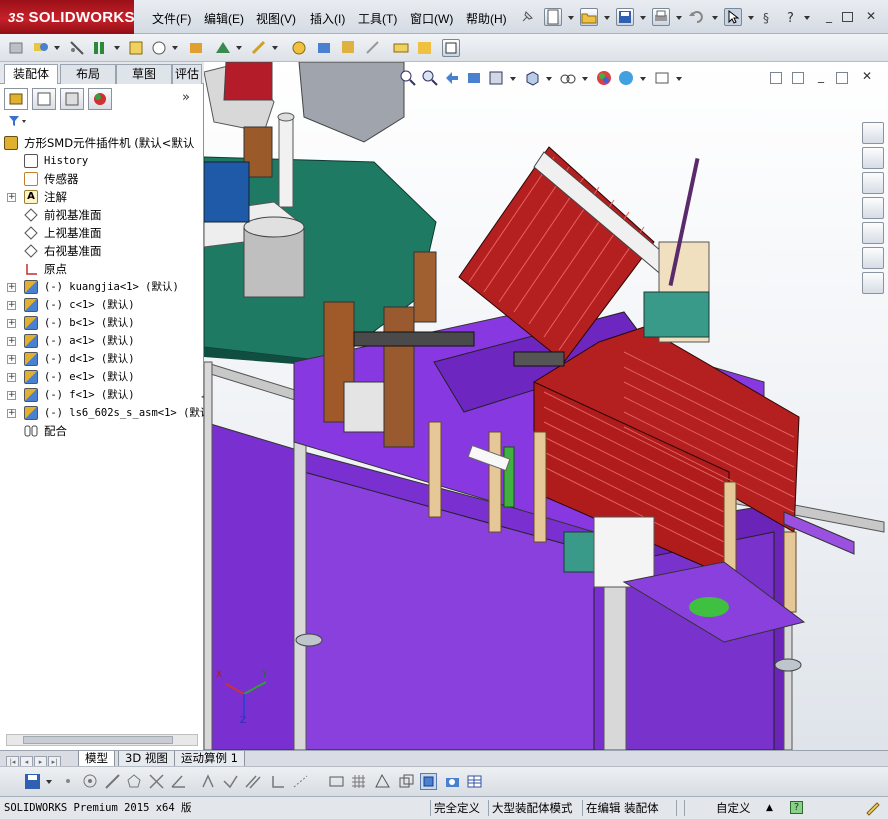  What do you see at coordinates (568, 78) in the screenshot?
I see `display-style-icon` at bounding box center [568, 78].